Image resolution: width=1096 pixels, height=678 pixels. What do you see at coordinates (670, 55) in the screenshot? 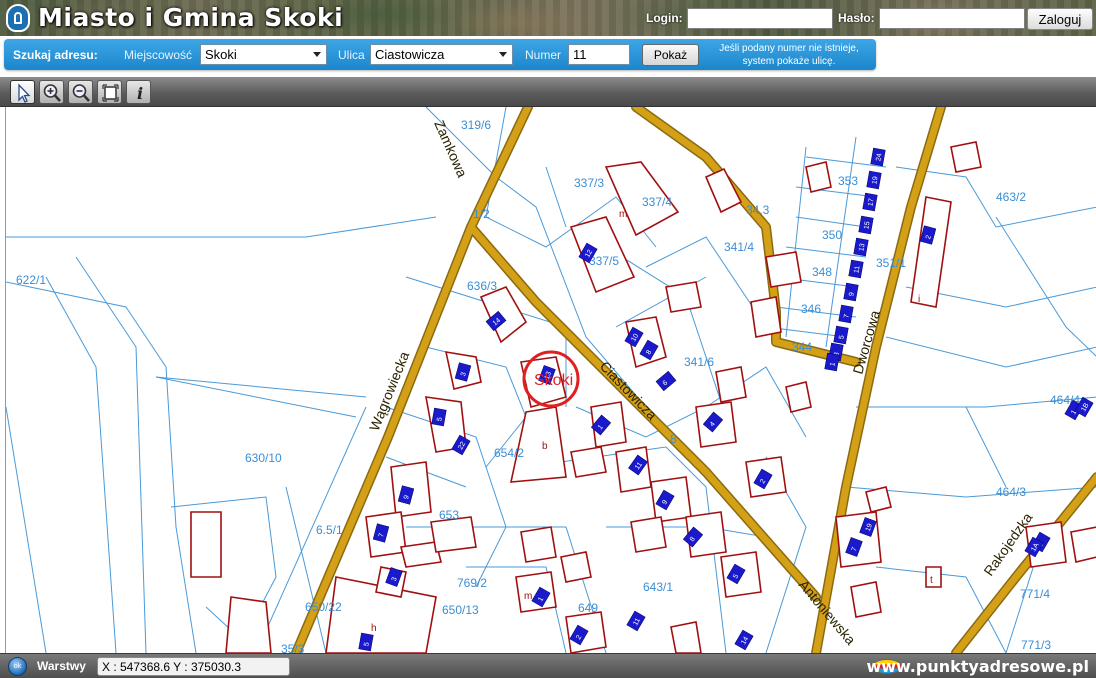
I see `show-button: Pokaż` at bounding box center [670, 55].